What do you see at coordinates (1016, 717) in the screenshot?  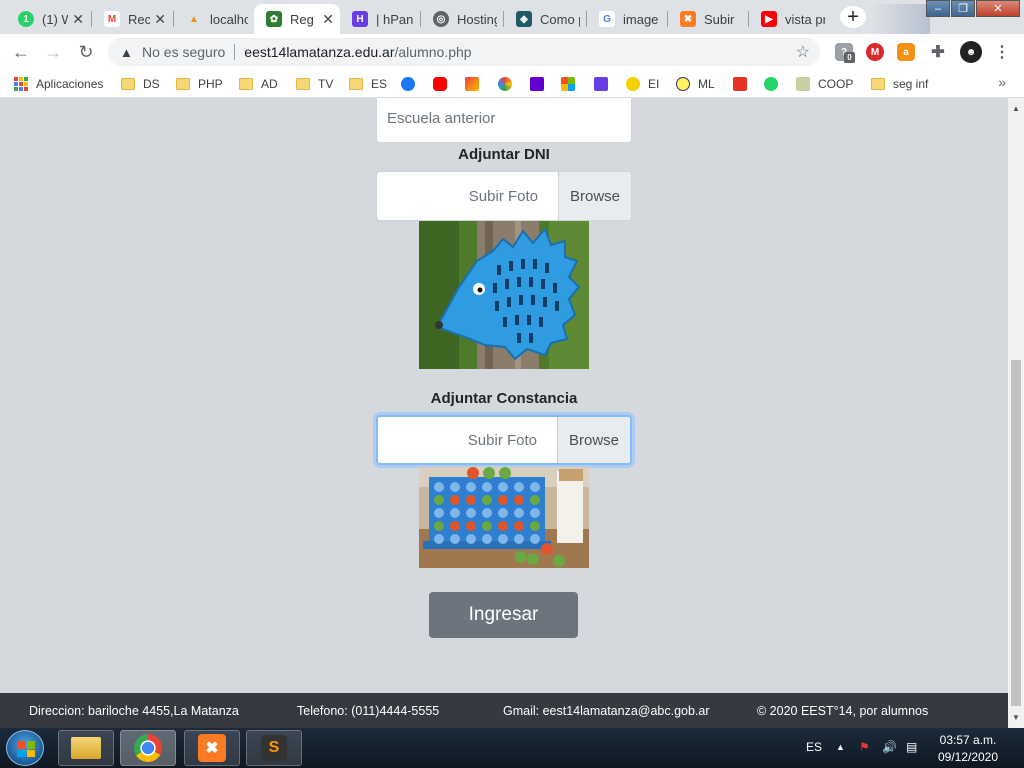 I see `scroll-down-arrow-icon: ▼` at bounding box center [1016, 717].